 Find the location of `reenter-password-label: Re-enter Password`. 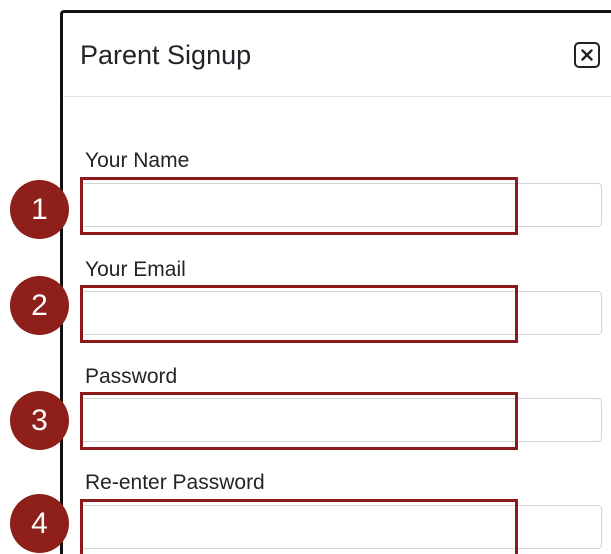

reenter-password-label: Re-enter Password is located at coordinates (175, 482).